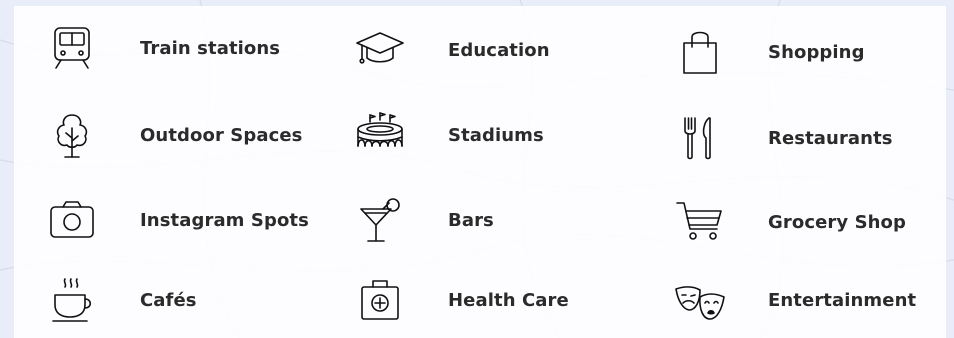  Describe the element at coordinates (499, 50) in the screenshot. I see `amenity-label: Education` at that location.